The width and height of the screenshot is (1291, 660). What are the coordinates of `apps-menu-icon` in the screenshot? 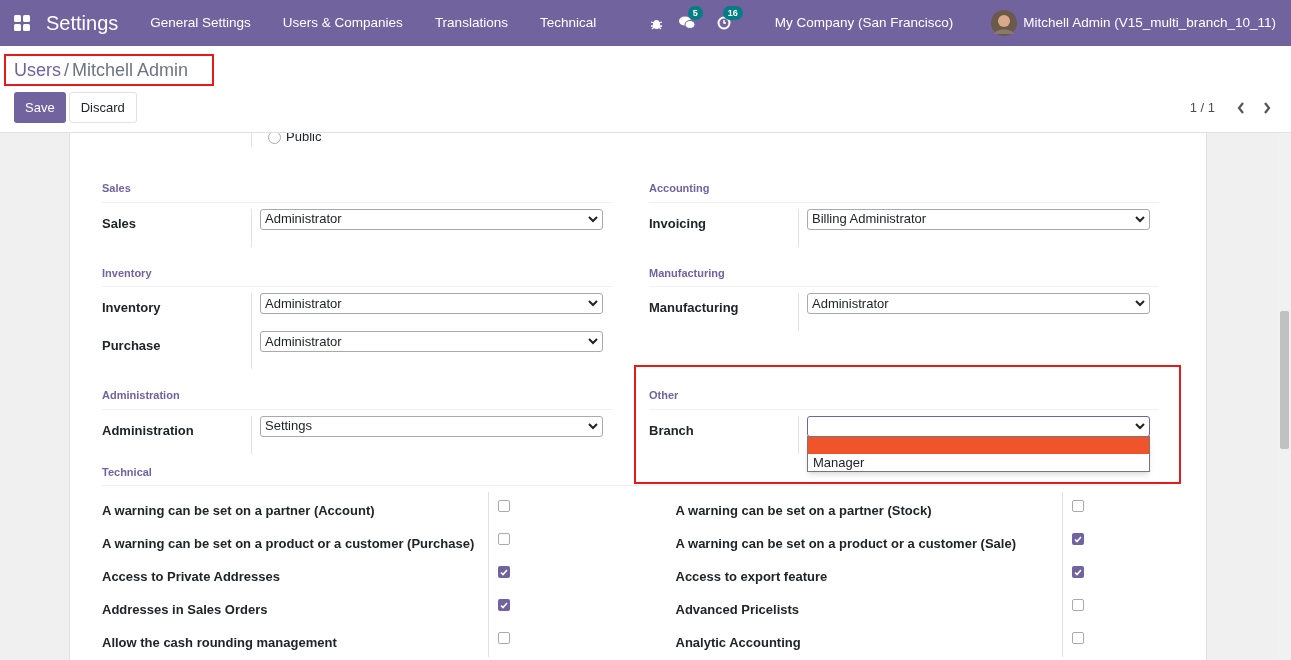 It's located at (22, 23).